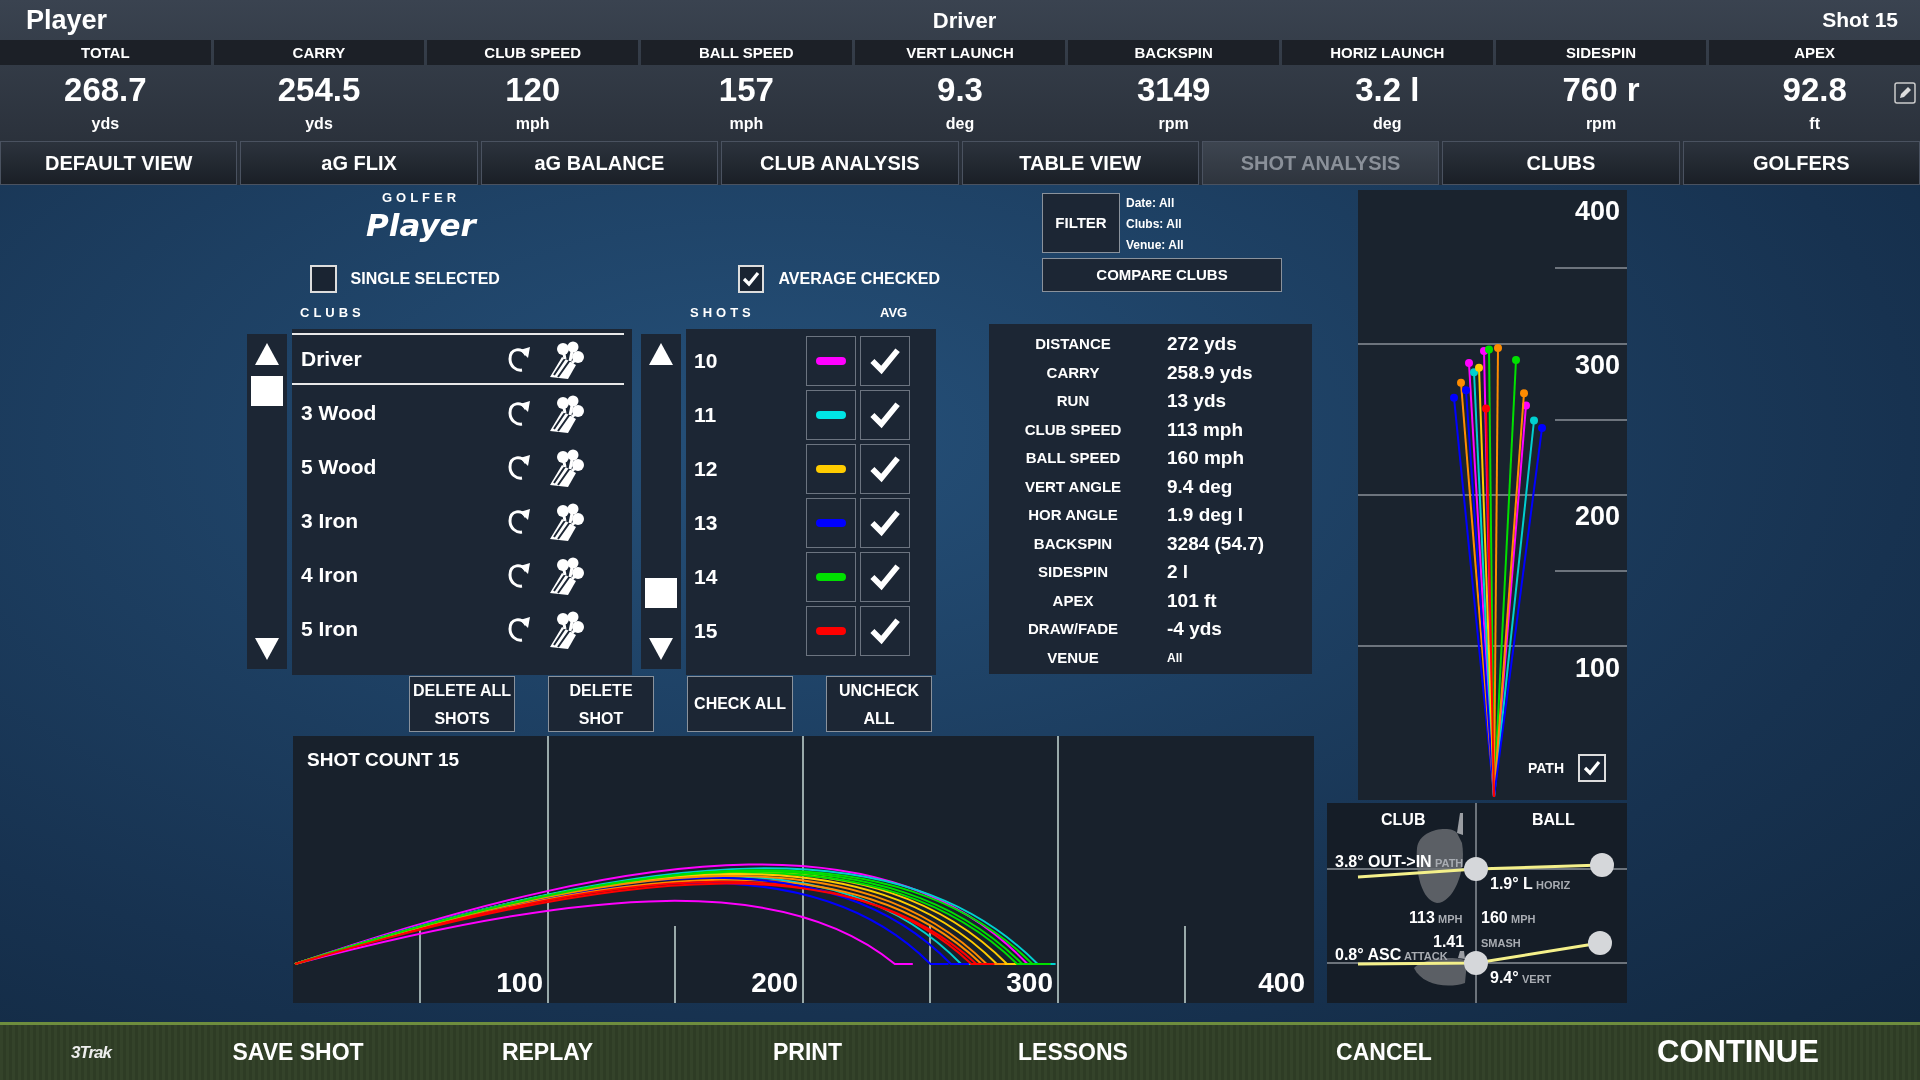 The height and width of the screenshot is (1080, 1920). Describe the element at coordinates (1073, 515) in the screenshot. I see `summary-label: HOR ANGLE` at that location.